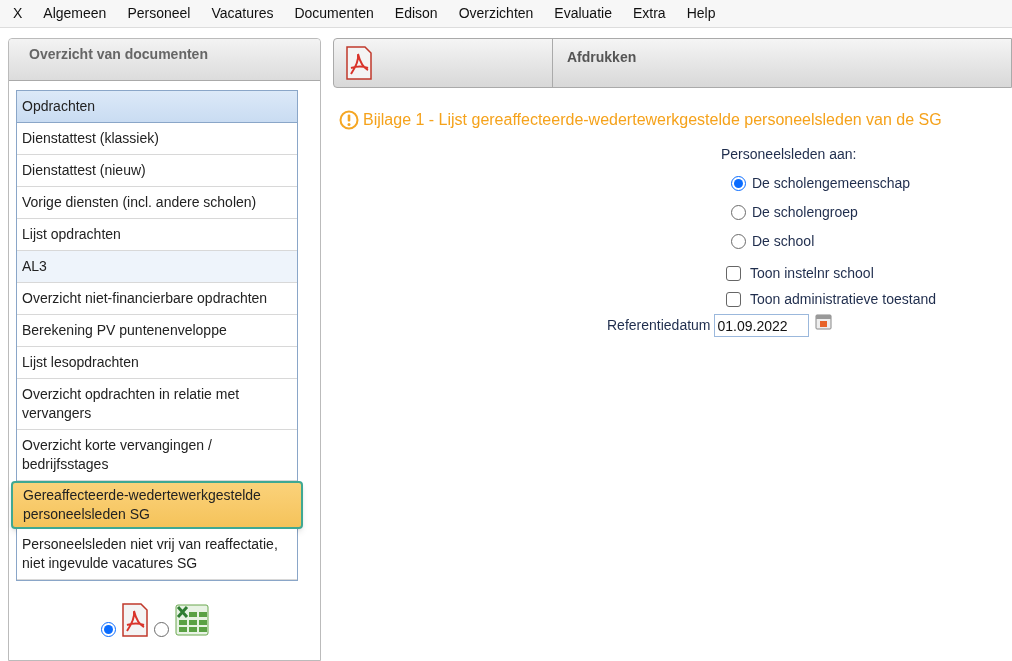 The height and width of the screenshot is (661, 1012). Describe the element at coordinates (118, 54) in the screenshot. I see `panel-title: Overzicht van documenten` at that location.